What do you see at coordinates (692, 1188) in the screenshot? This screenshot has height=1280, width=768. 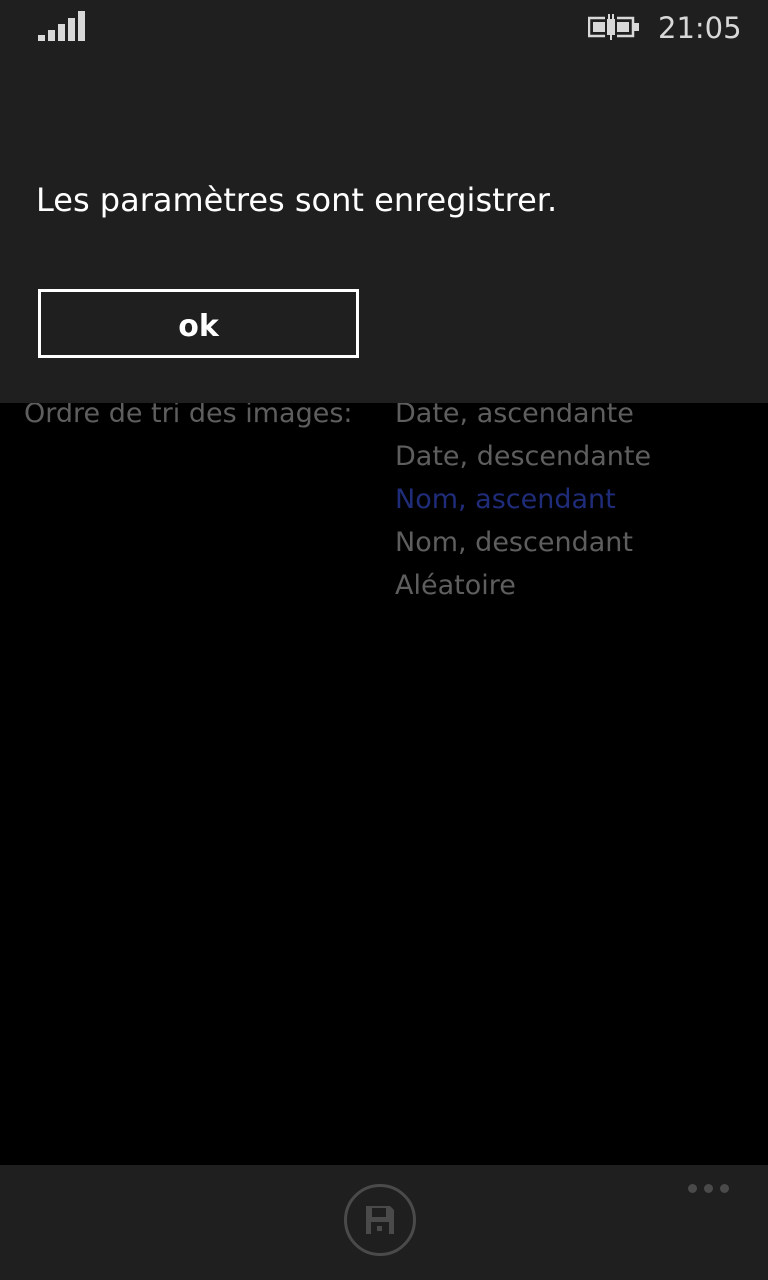 I see `more-ellipsis-icon` at bounding box center [692, 1188].